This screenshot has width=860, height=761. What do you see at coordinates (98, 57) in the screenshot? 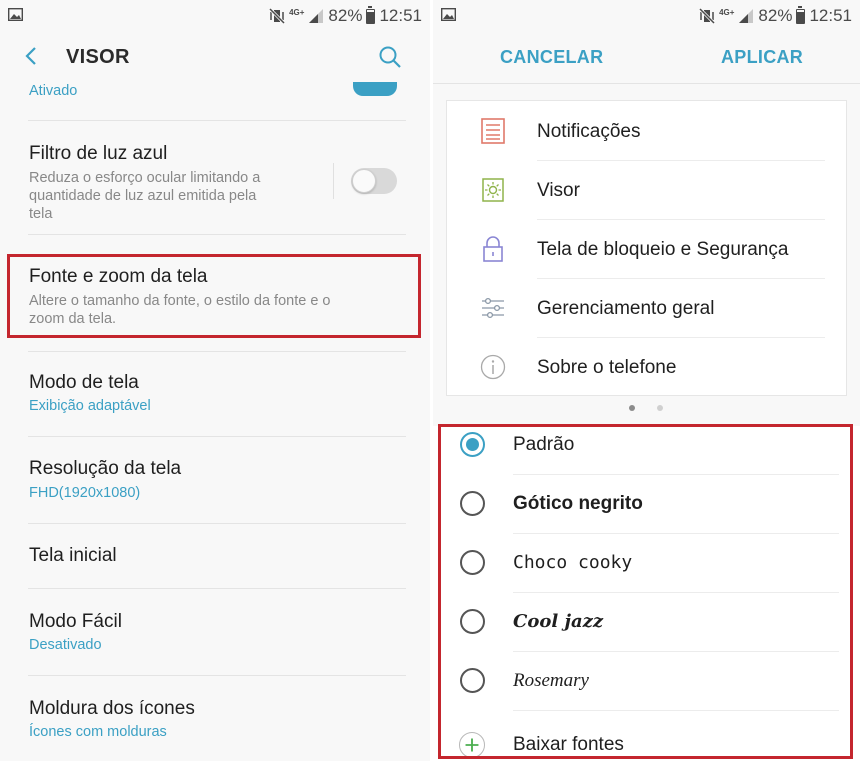
I see `page-title: VISOR` at bounding box center [98, 57].